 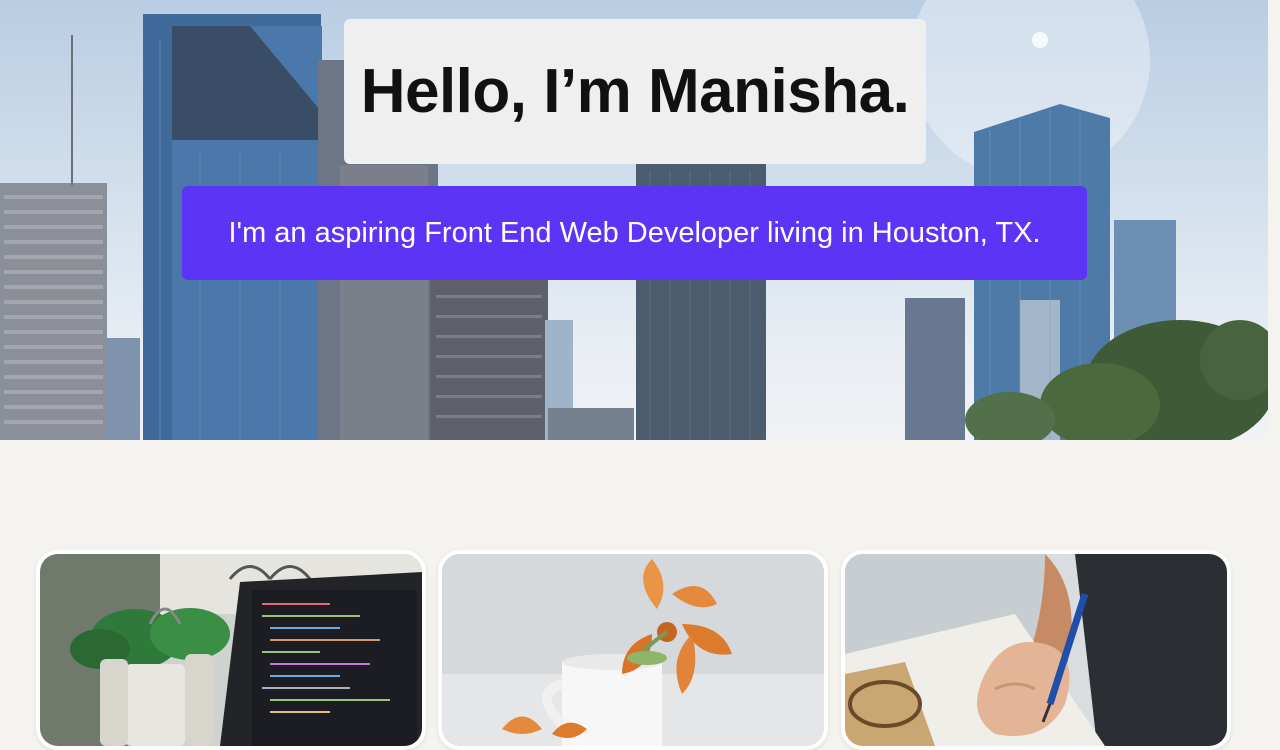 I want to click on project-card-laptop, so click(x=231, y=650).